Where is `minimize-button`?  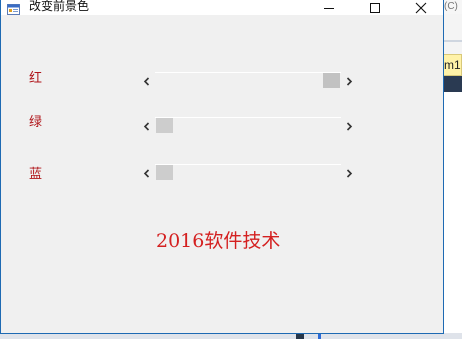
minimize-button is located at coordinates (329, 7).